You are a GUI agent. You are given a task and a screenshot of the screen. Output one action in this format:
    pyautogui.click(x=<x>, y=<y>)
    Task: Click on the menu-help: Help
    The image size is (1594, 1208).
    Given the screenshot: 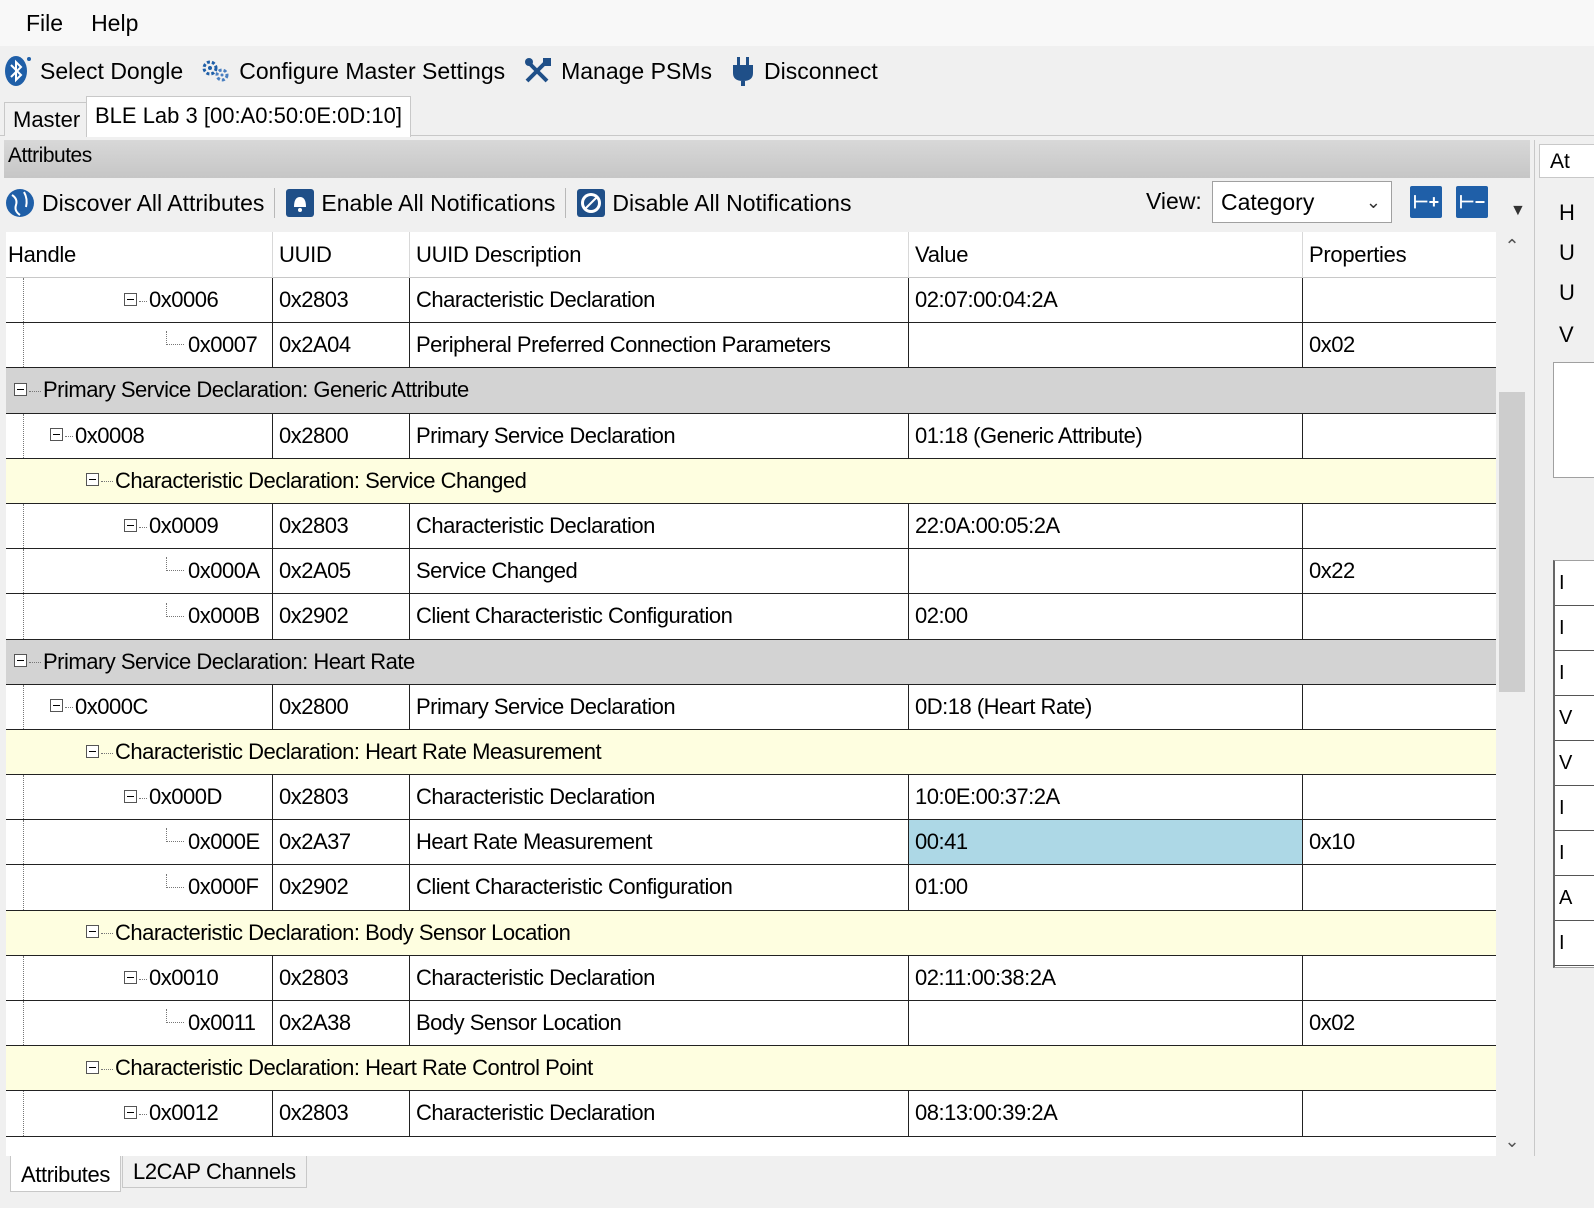 What is the action you would take?
    pyautogui.click(x=114, y=23)
    